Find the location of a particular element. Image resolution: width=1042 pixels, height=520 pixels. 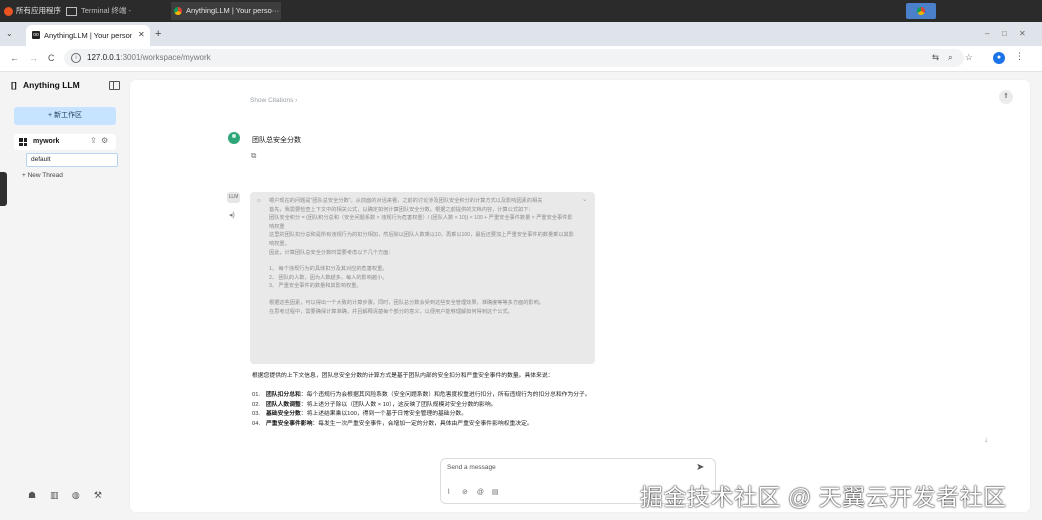

terminal-icon is located at coordinates (71, 11).